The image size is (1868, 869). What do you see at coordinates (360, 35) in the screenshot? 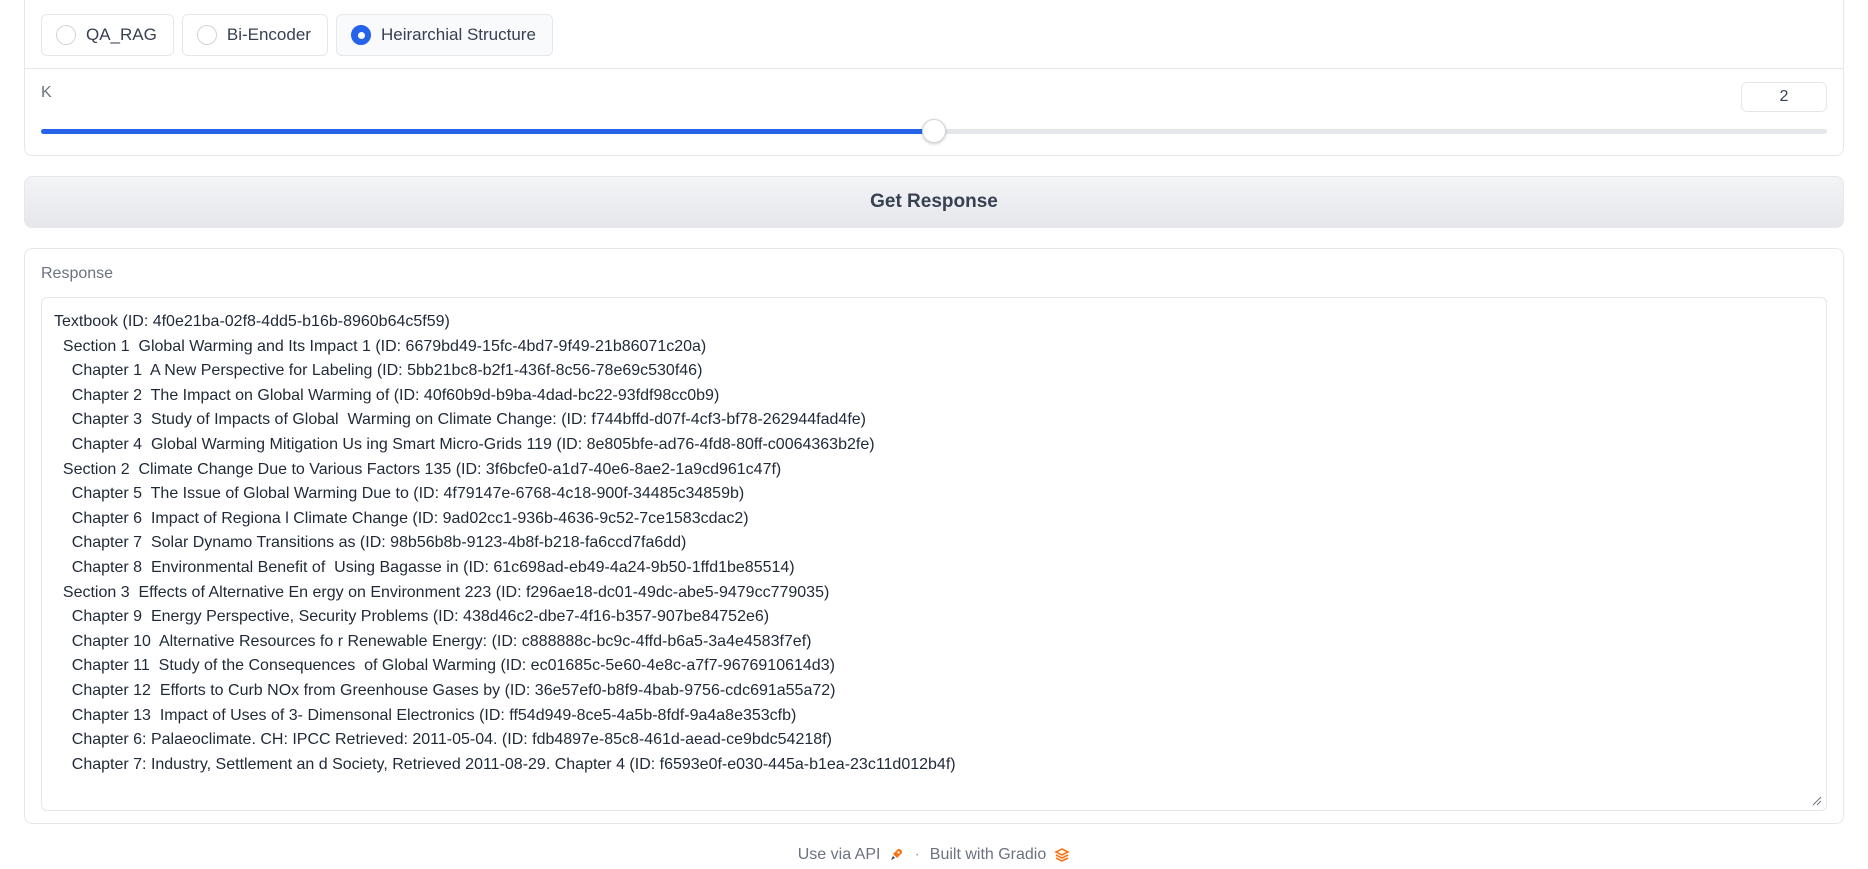
I see `radio-selected-icon` at bounding box center [360, 35].